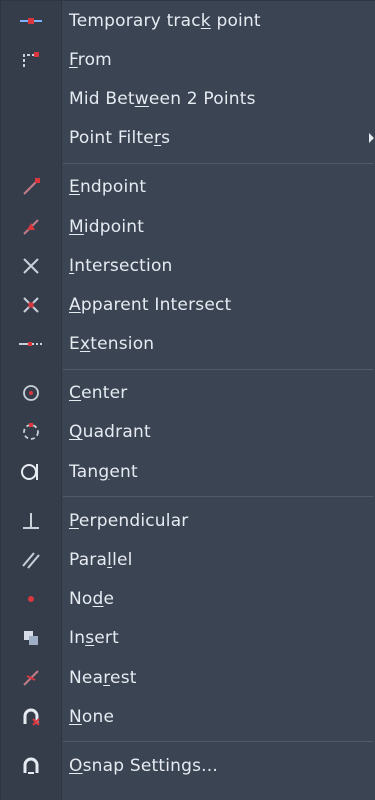  Describe the element at coordinates (188, 677) in the screenshot. I see `menu-item-nearest: Nearest` at that location.